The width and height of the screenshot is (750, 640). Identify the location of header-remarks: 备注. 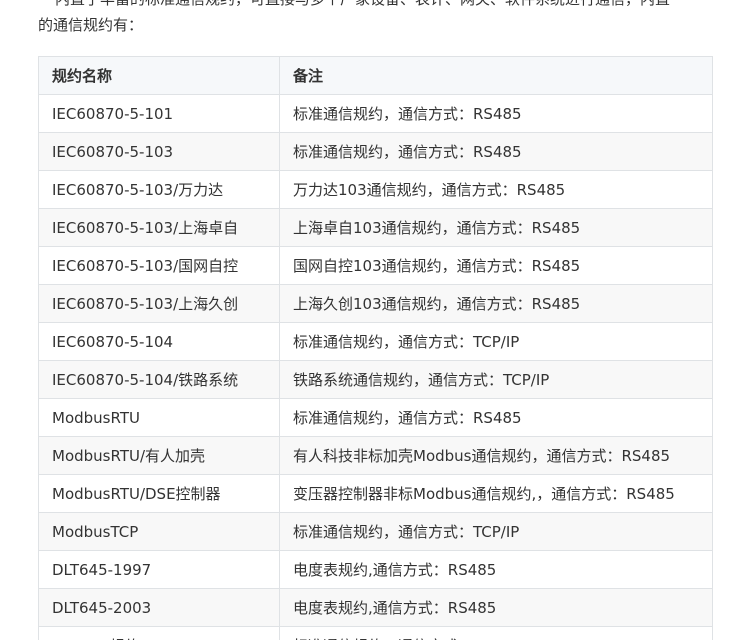
(496, 75).